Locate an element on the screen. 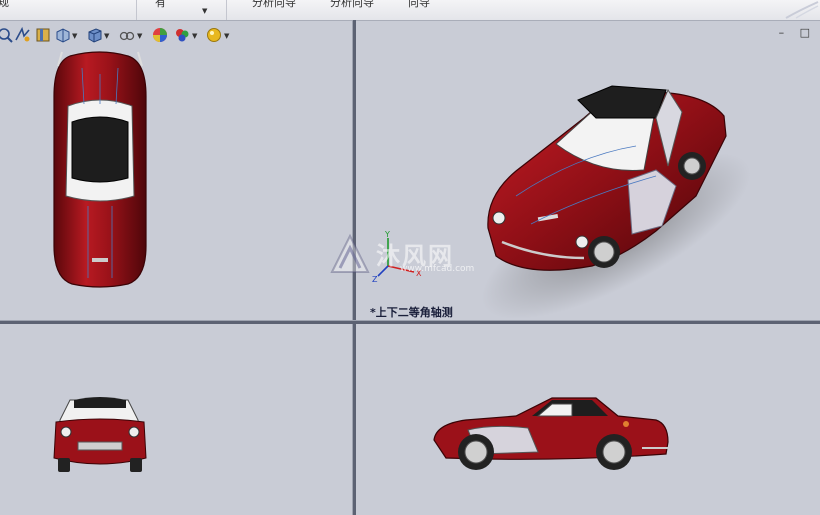 The width and height of the screenshot is (820, 515). viewport-window-controls: – □ is located at coordinates (797, 32).